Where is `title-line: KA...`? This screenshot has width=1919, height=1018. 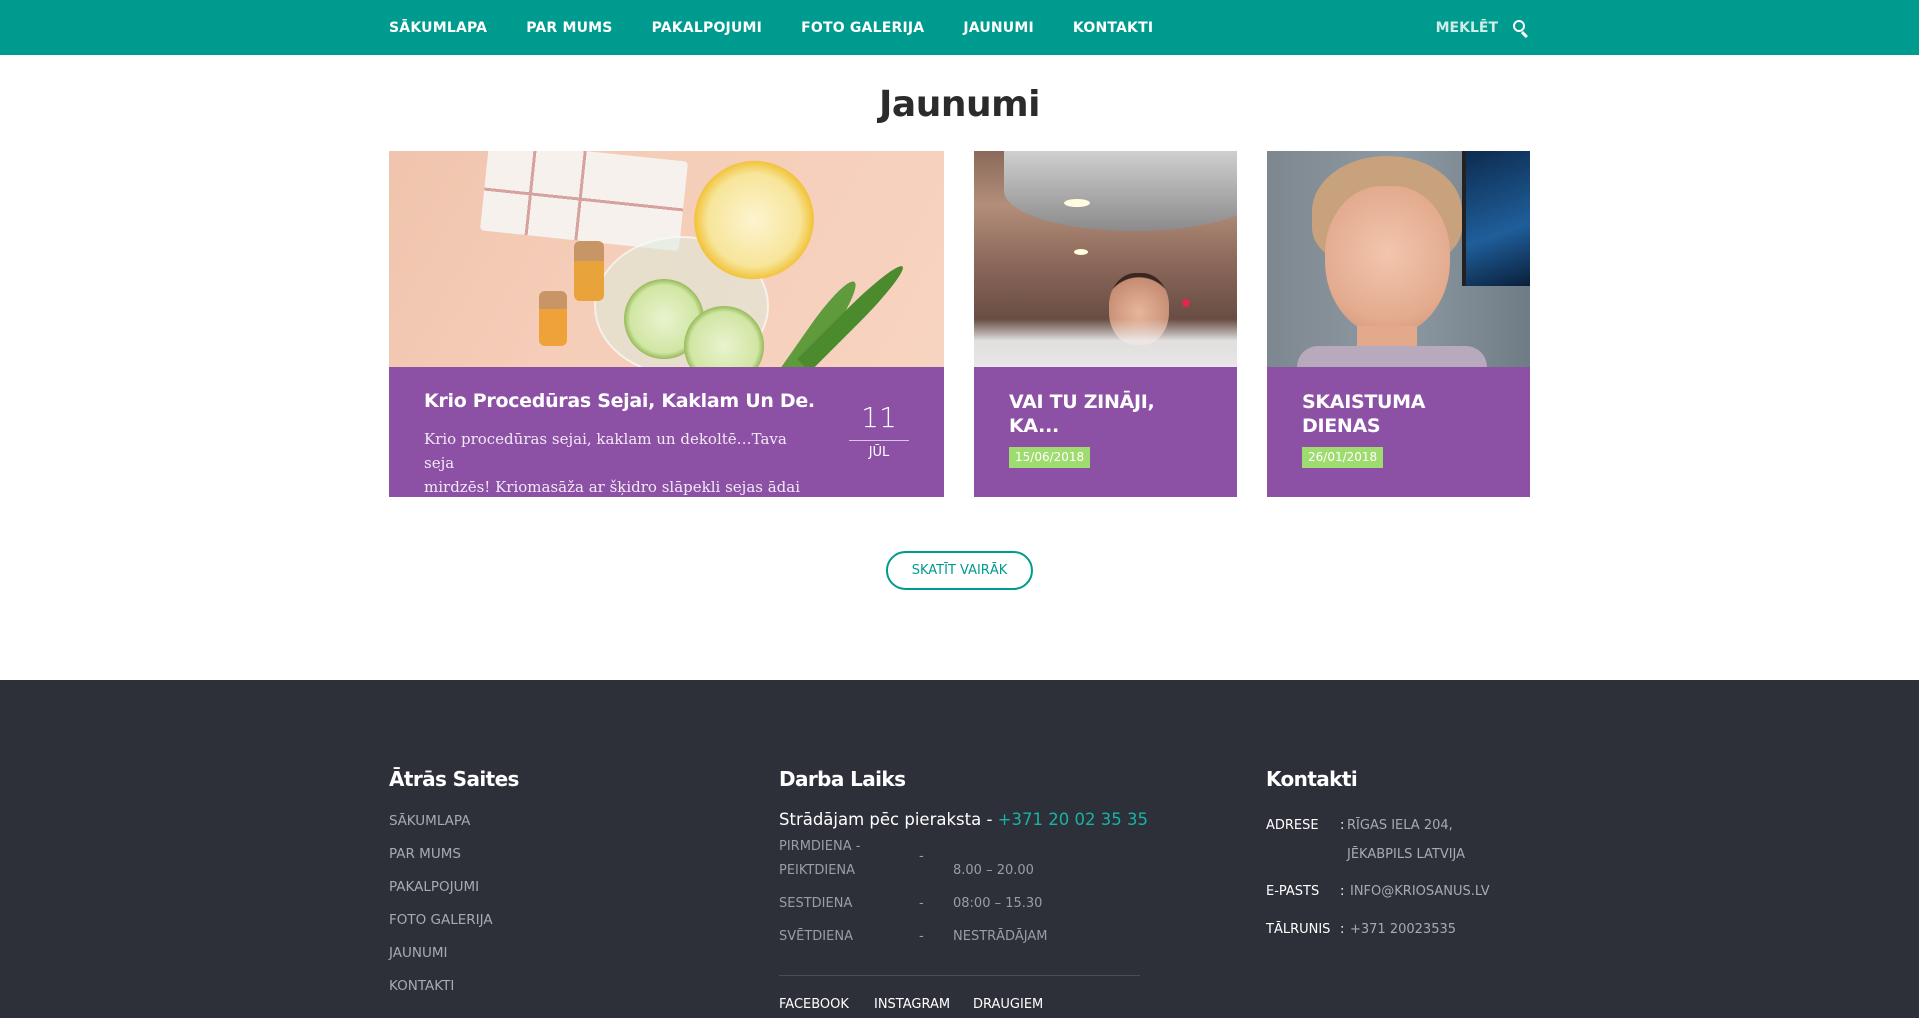
title-line: KA... is located at coordinates (1034, 426).